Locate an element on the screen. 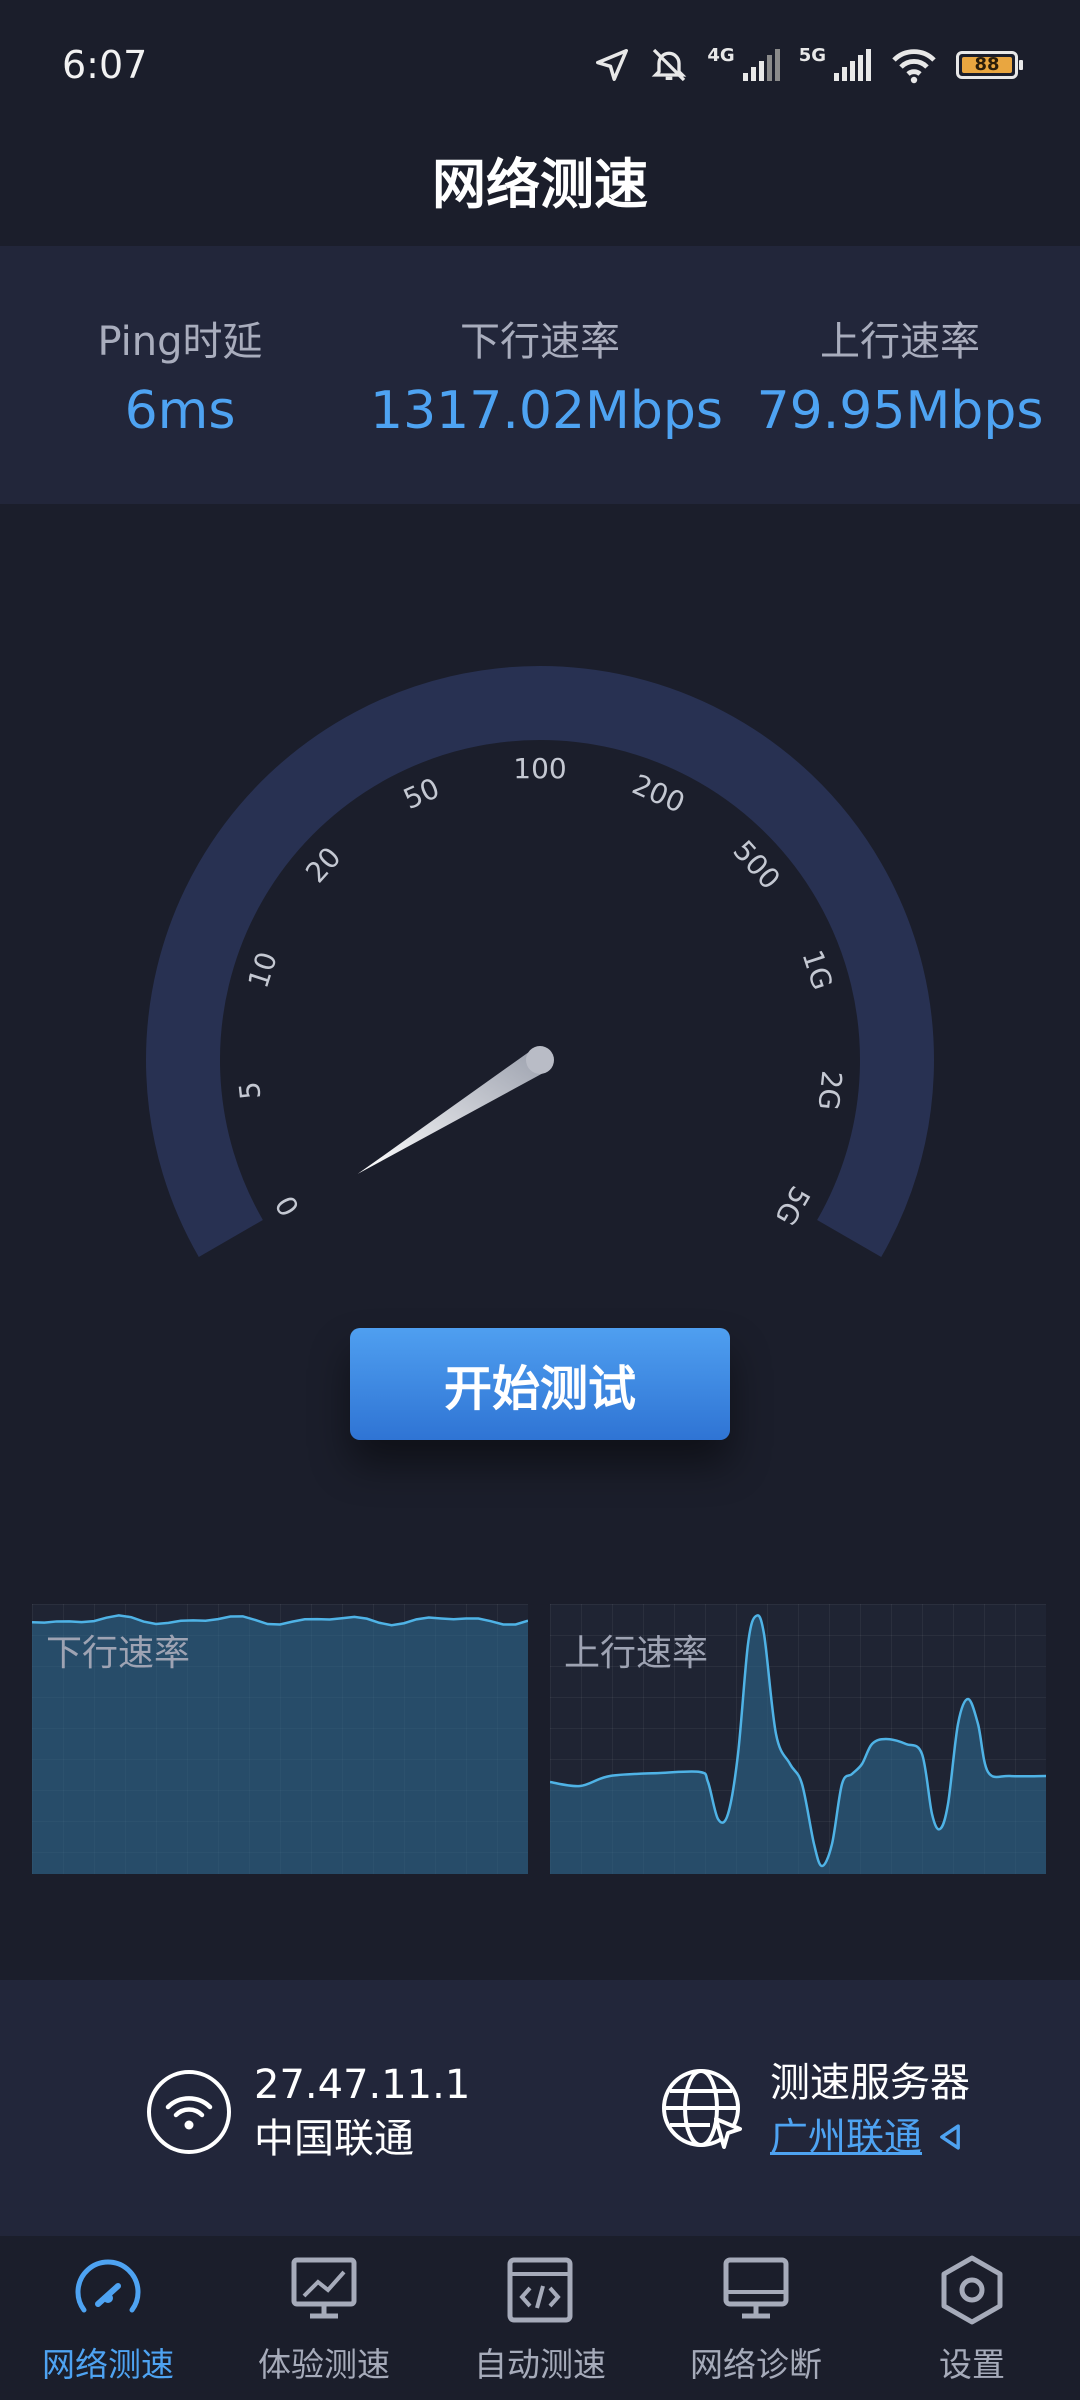  globe-cursor-icon is located at coordinates (702, 2109).